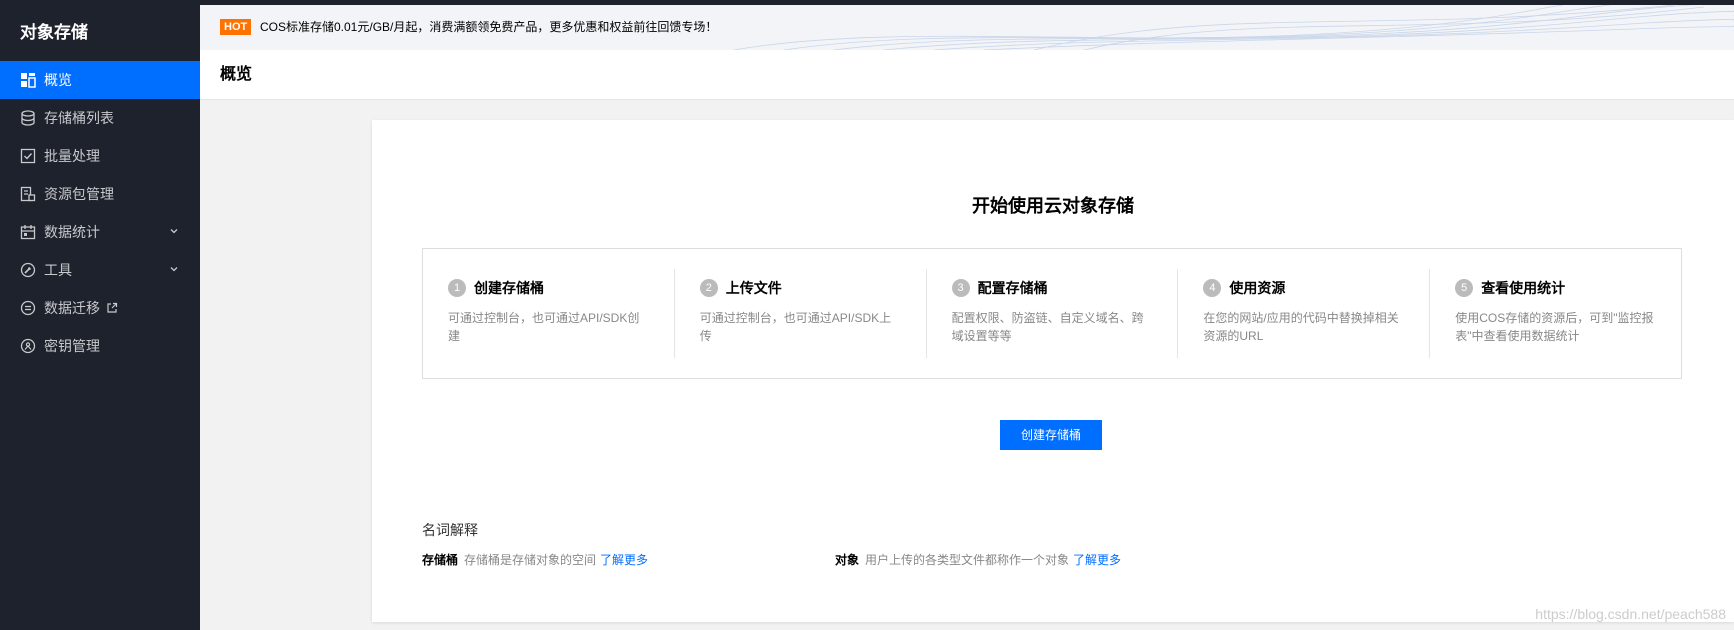  I want to click on step-item: 3 配置存储桶 配置权限、防盗链、自定义域名、跨域设置等等, so click(1051, 313).